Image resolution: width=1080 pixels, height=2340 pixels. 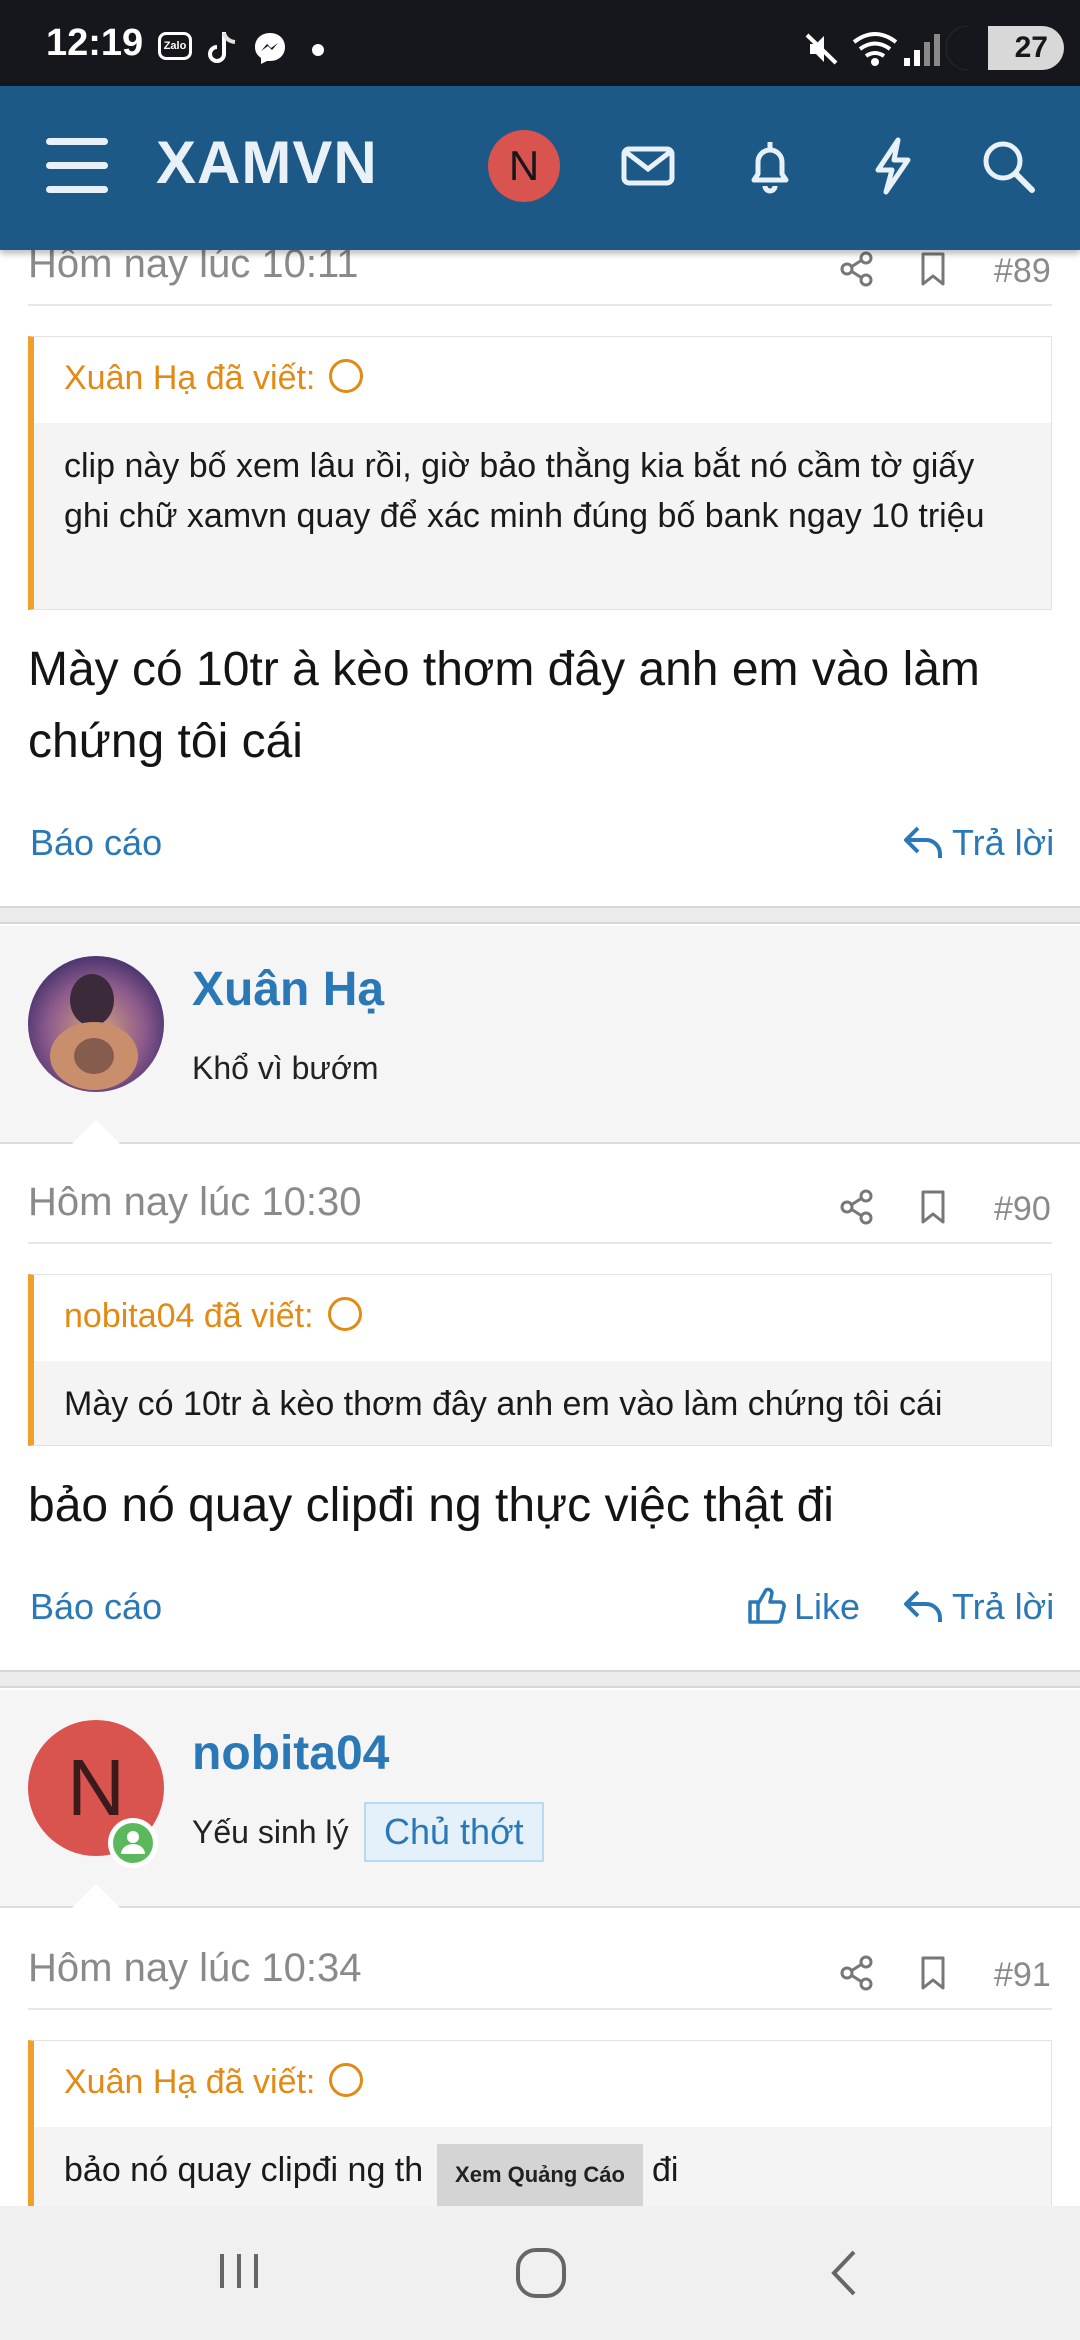 What do you see at coordinates (844, 2273) in the screenshot?
I see `back-icon` at bounding box center [844, 2273].